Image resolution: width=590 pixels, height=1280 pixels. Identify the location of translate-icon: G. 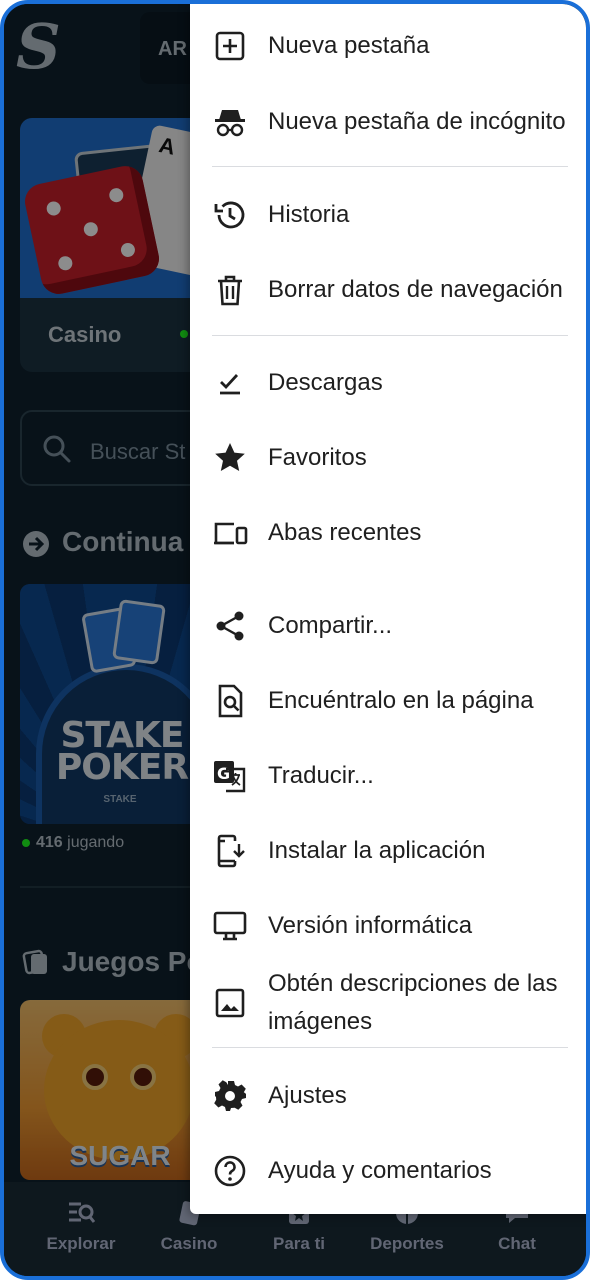
(230, 776).